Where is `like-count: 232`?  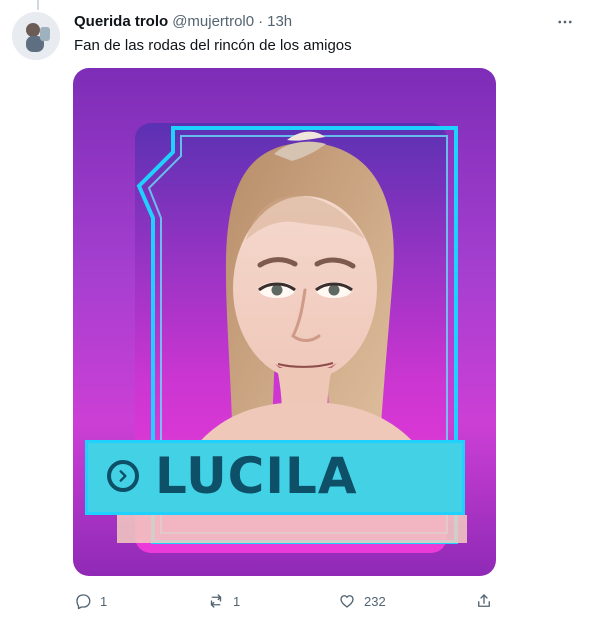 like-count: 232 is located at coordinates (375, 601).